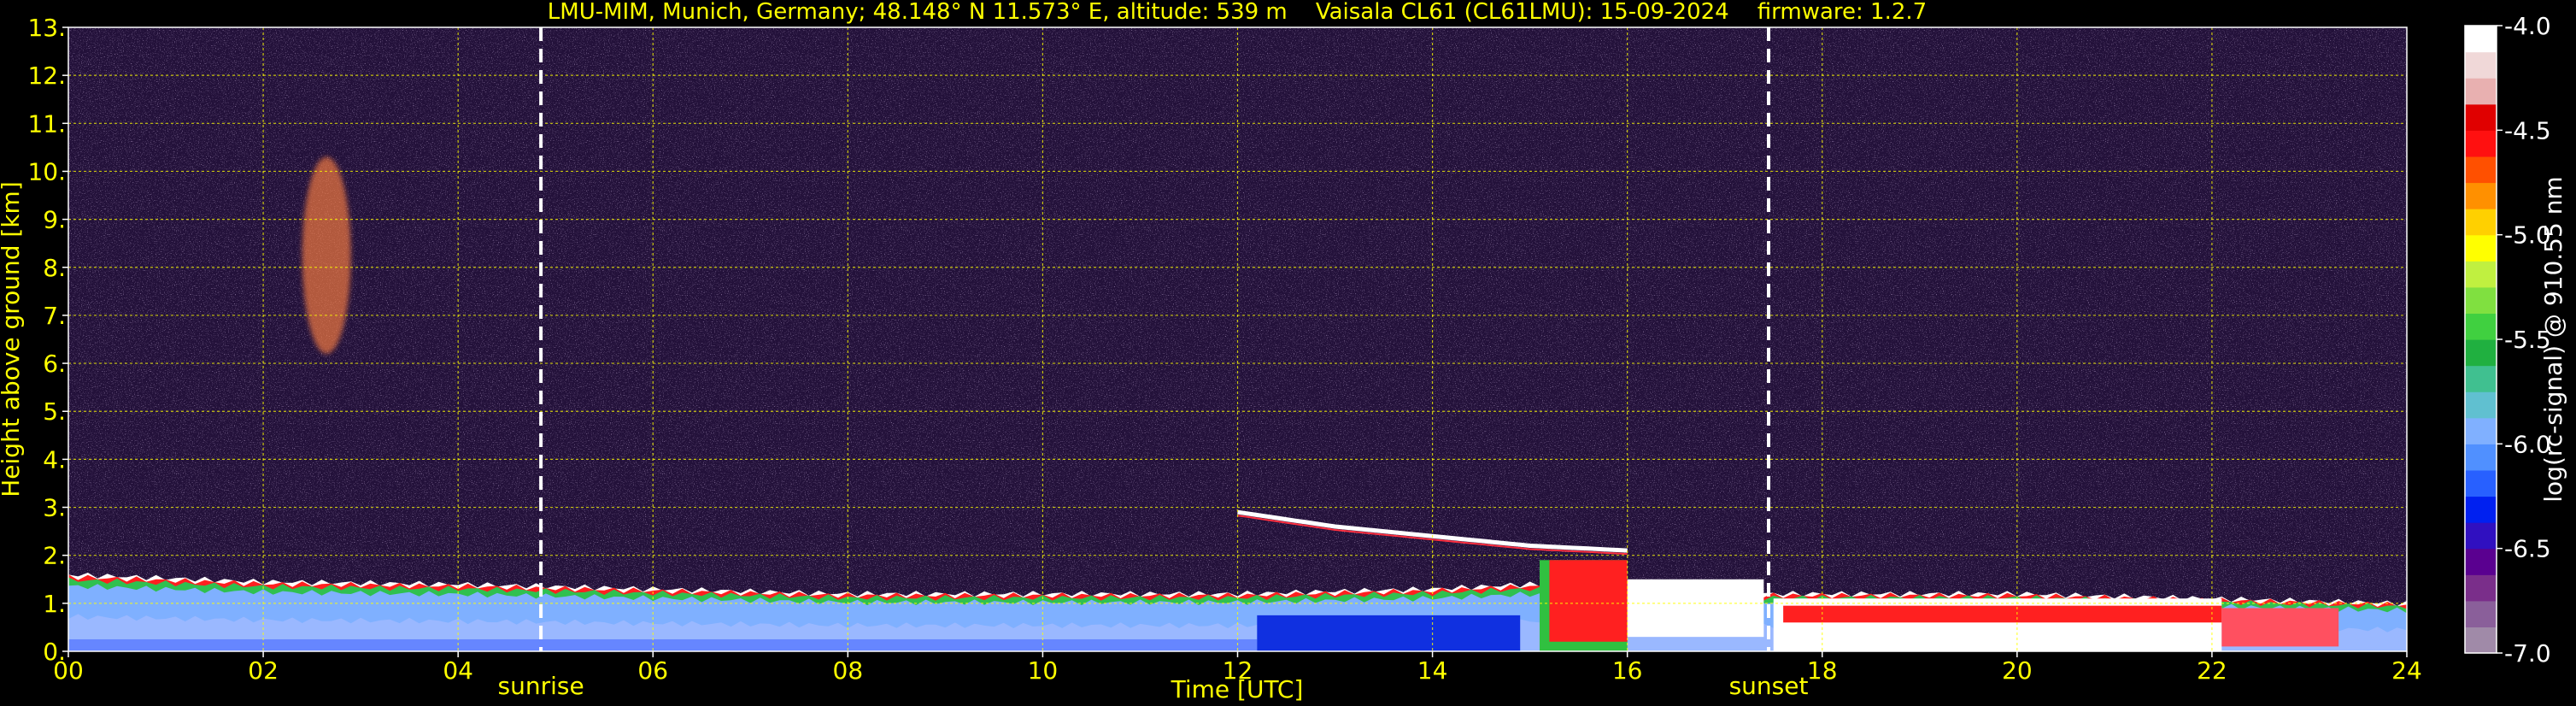 This screenshot has width=2576, height=706. What do you see at coordinates (46, 76) in the screenshot?
I see `y-tick-label: 12.` at bounding box center [46, 76].